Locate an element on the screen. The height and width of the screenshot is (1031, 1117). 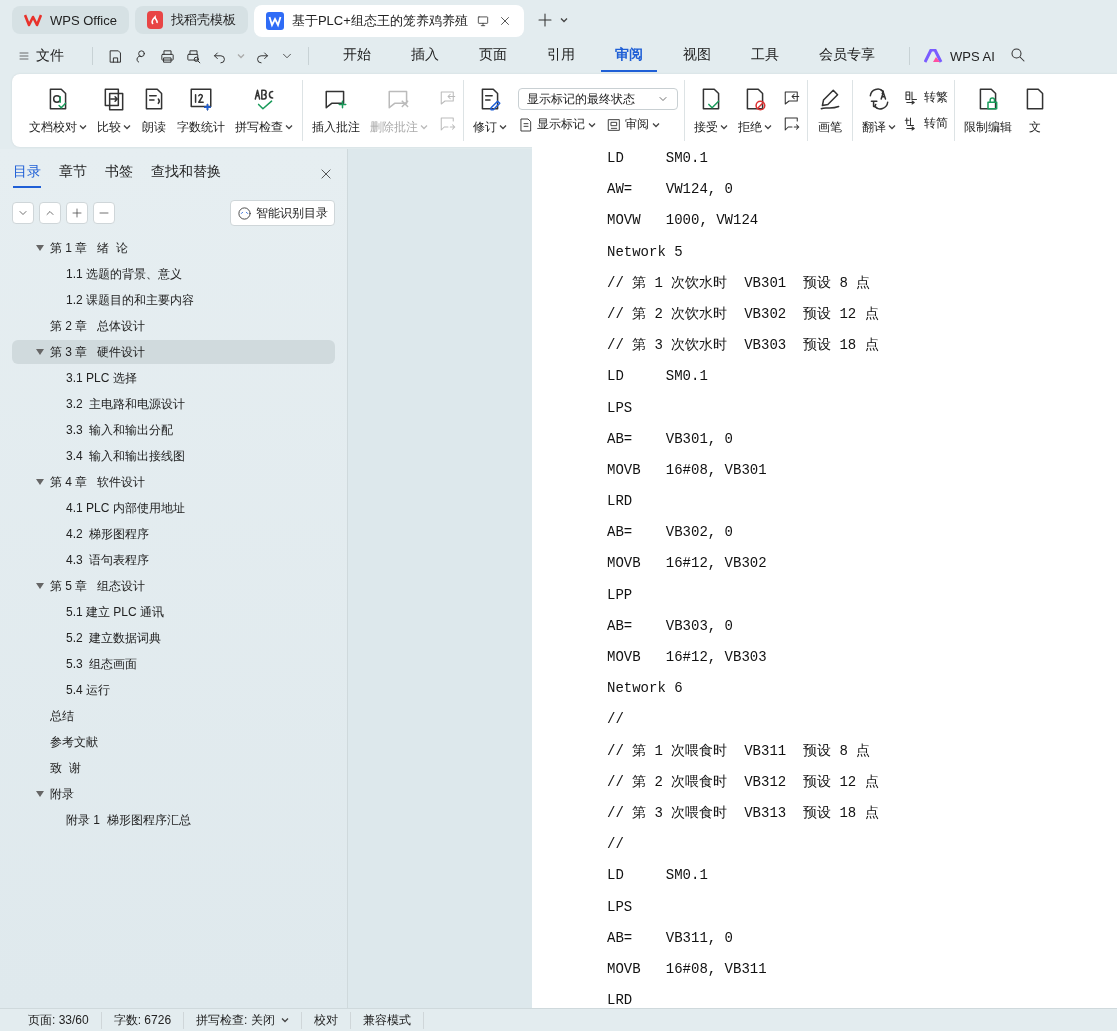
outline-item: 第 2 章 总体设计 is located at coordinates (173, 326).